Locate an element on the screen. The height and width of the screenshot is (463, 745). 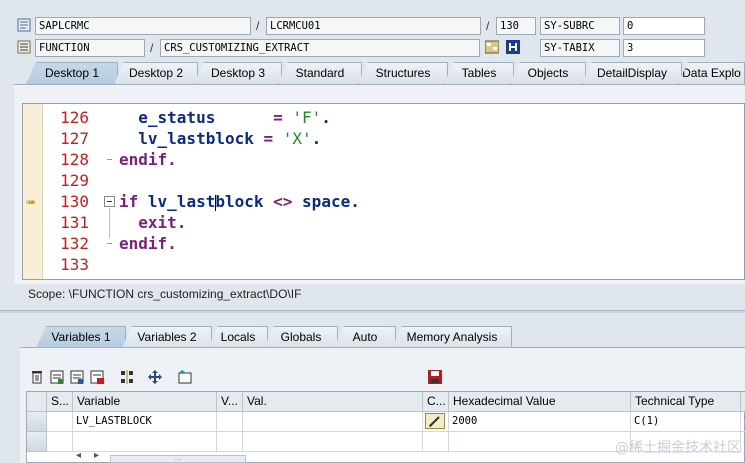
code-text: if lv_lastblock <> space. is located at coordinates (239, 201).